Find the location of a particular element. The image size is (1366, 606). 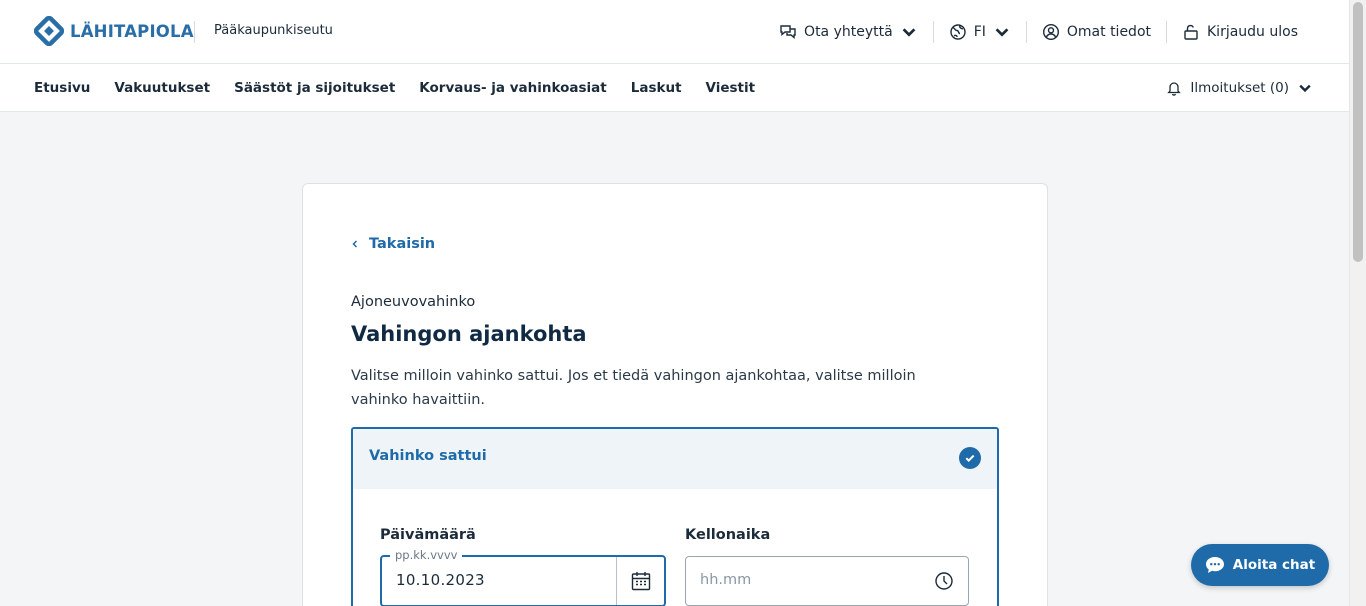

contact-menu: Ota yhteyttä is located at coordinates (848, 32).